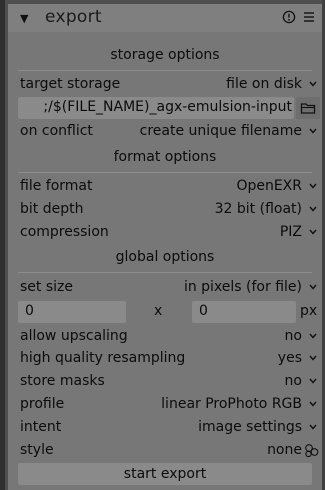 Image resolution: width=325 pixels, height=490 pixels. Describe the element at coordinates (42, 404) in the screenshot. I see `profile-label: profile` at that location.